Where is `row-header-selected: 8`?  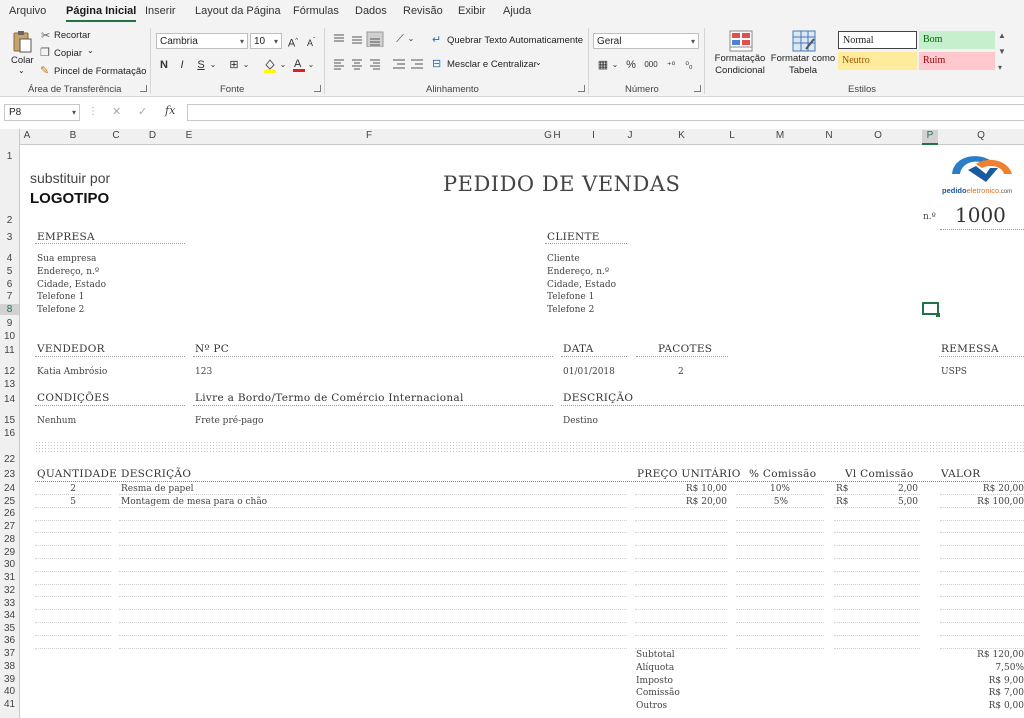
row-header-selected: 8 is located at coordinates (9, 309).